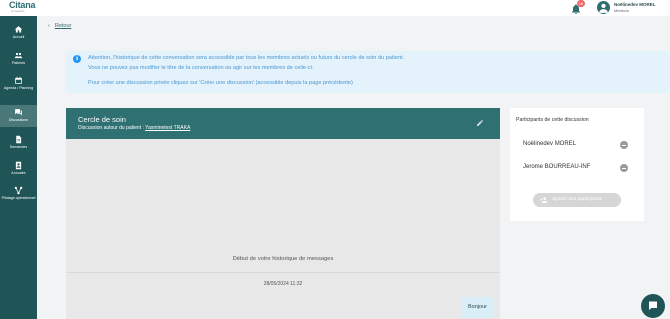 The image size is (670, 319). I want to click on add-participants-label: Ajouter des participants, so click(577, 199).